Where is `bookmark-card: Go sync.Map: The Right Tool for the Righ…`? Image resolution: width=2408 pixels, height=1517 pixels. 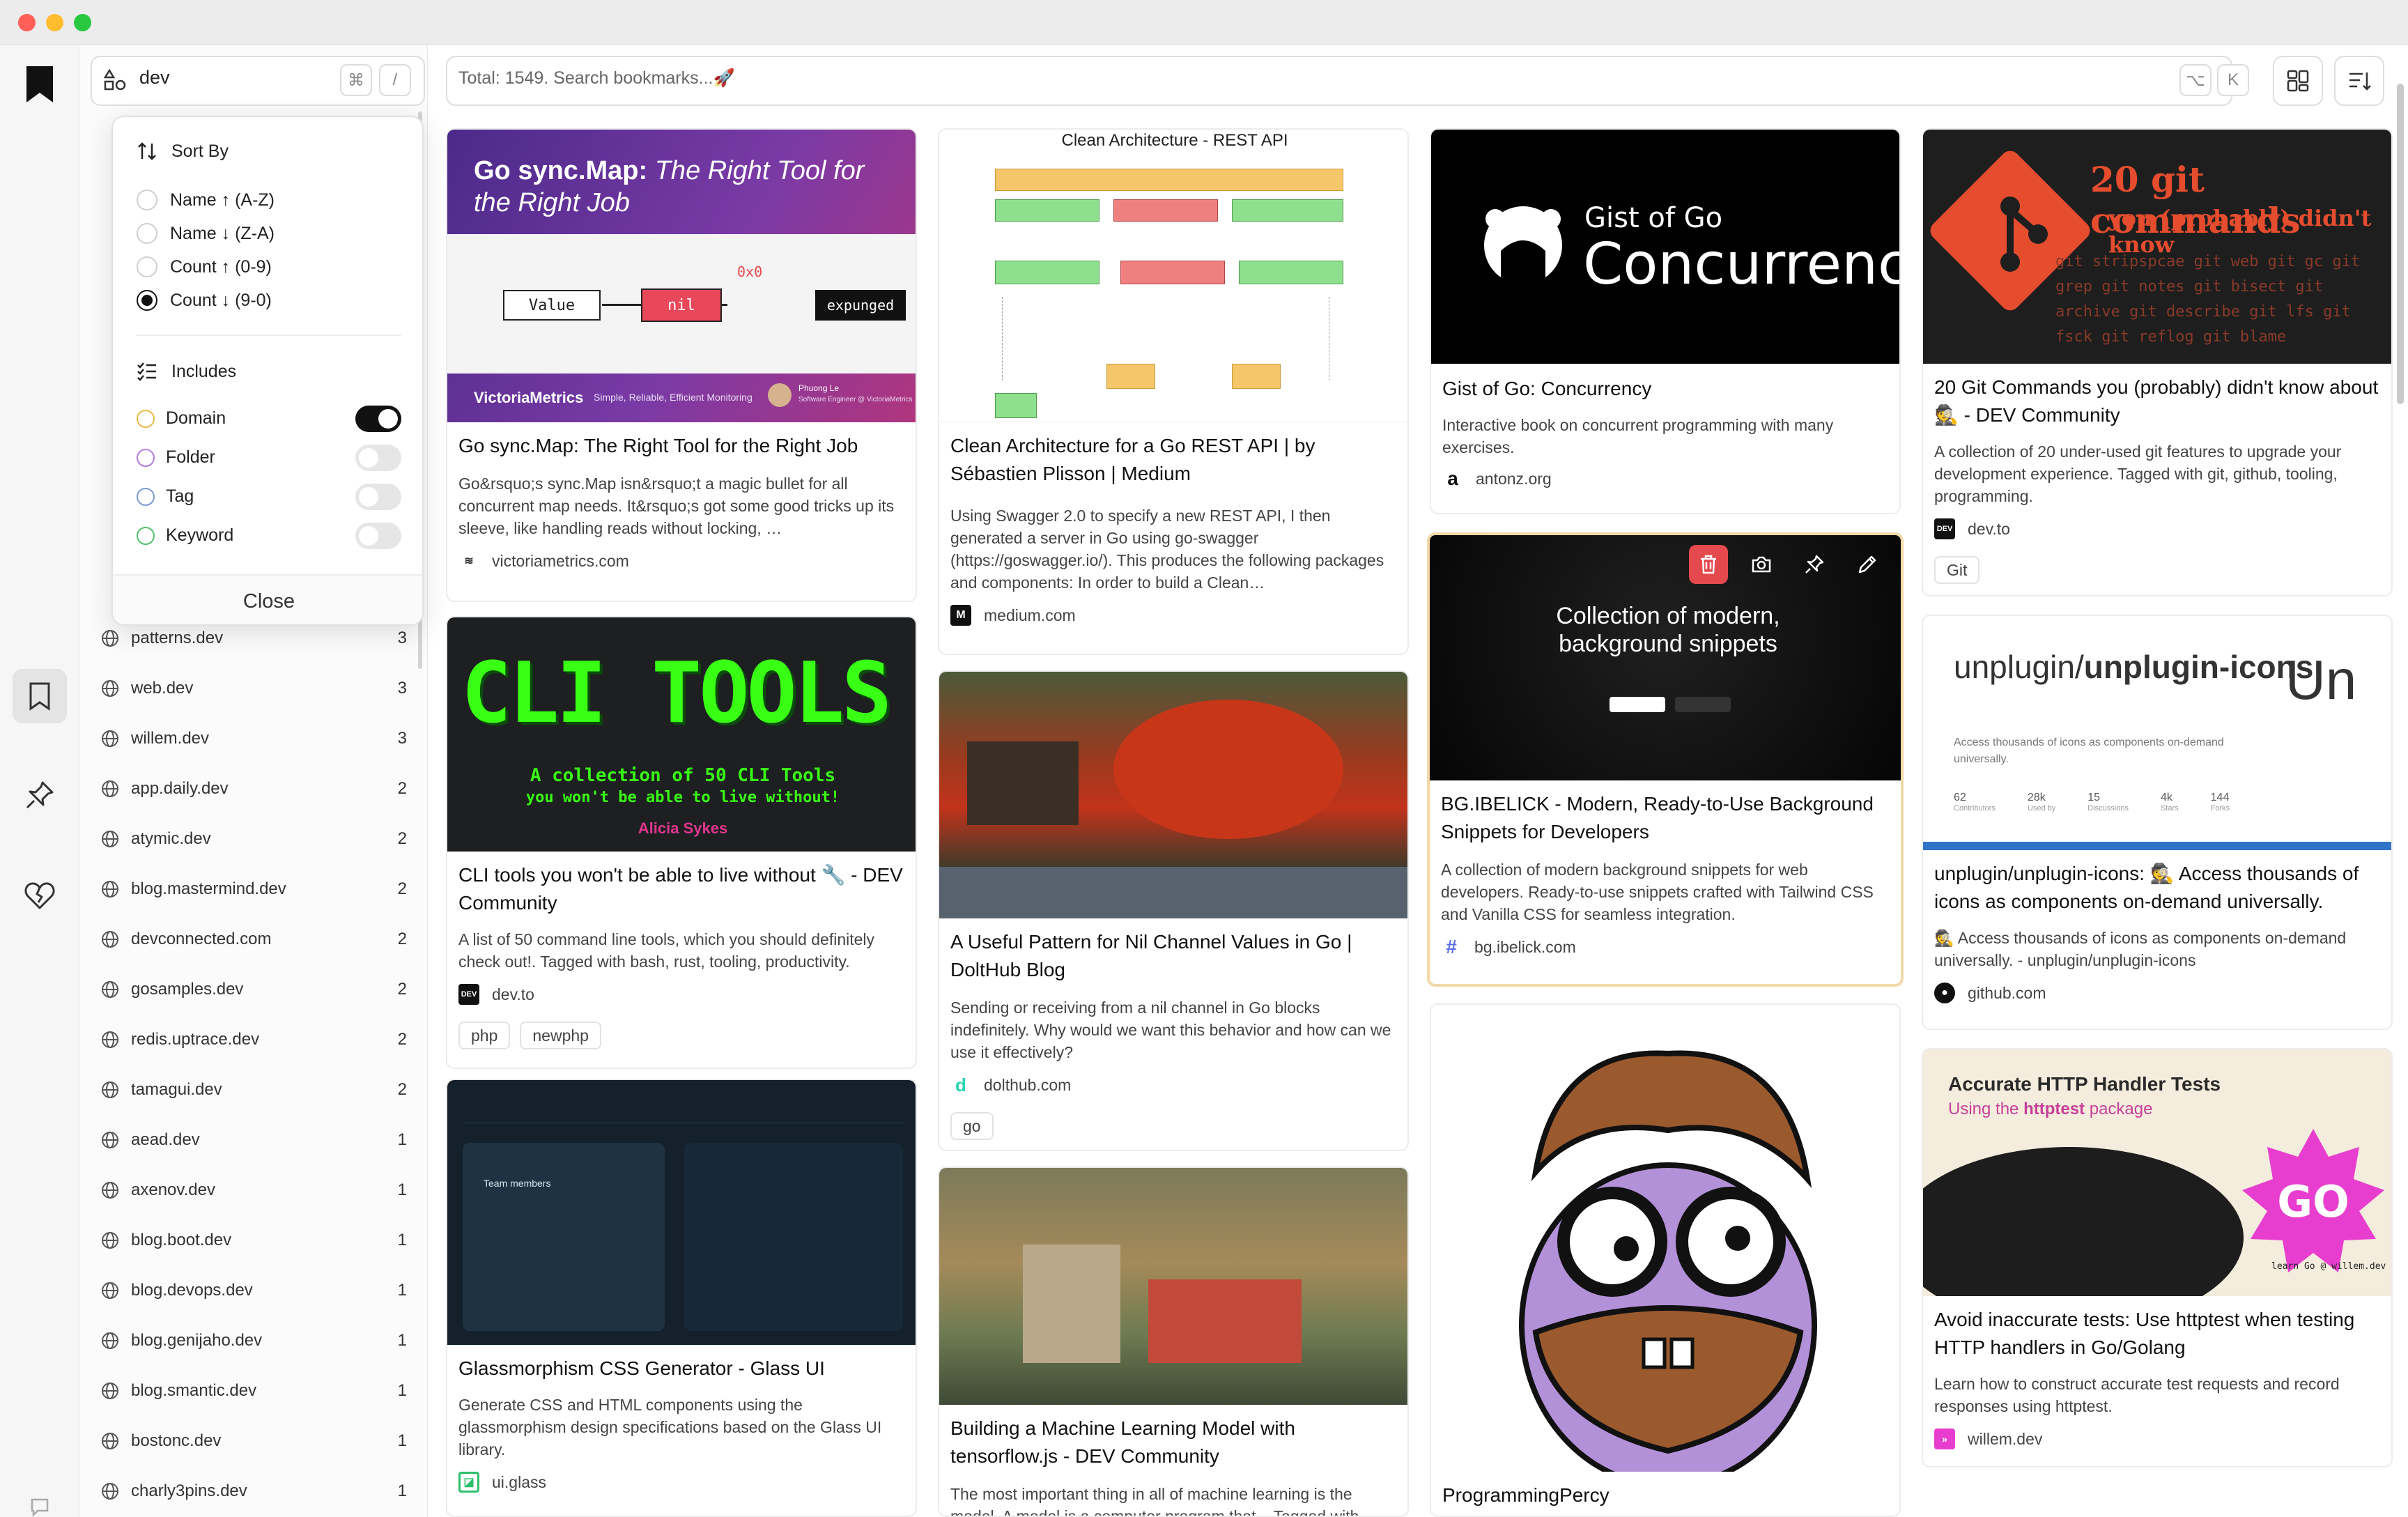
bookmark-card: Go sync.Map: The Right Tool for the Righ… is located at coordinates (682, 365).